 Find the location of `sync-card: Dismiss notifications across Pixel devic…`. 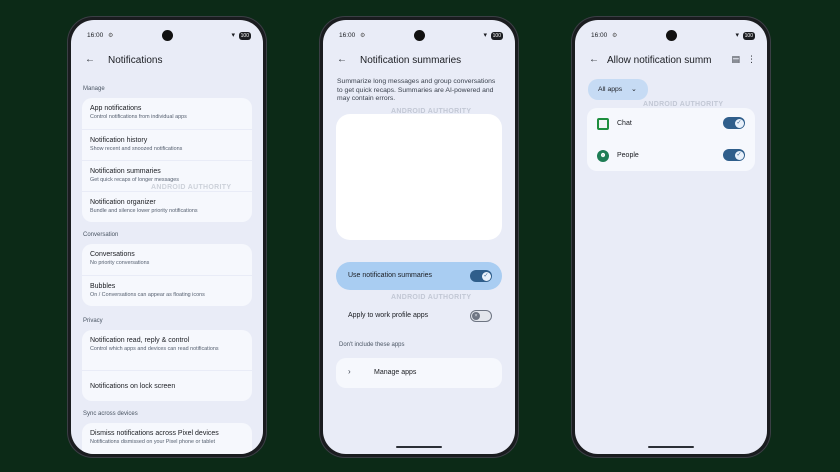

sync-card: Dismiss notifications across Pixel devic… is located at coordinates (167, 438).